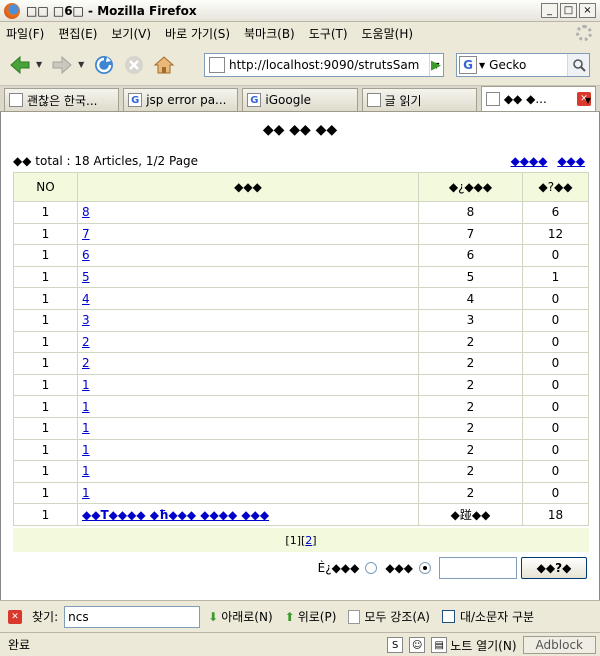 Image resolution: width=600 pixels, height=656 pixels. What do you see at coordinates (329, 65) in the screenshot?
I see `url-text: http://localhost:9090/strutsSam` at bounding box center [329, 65].